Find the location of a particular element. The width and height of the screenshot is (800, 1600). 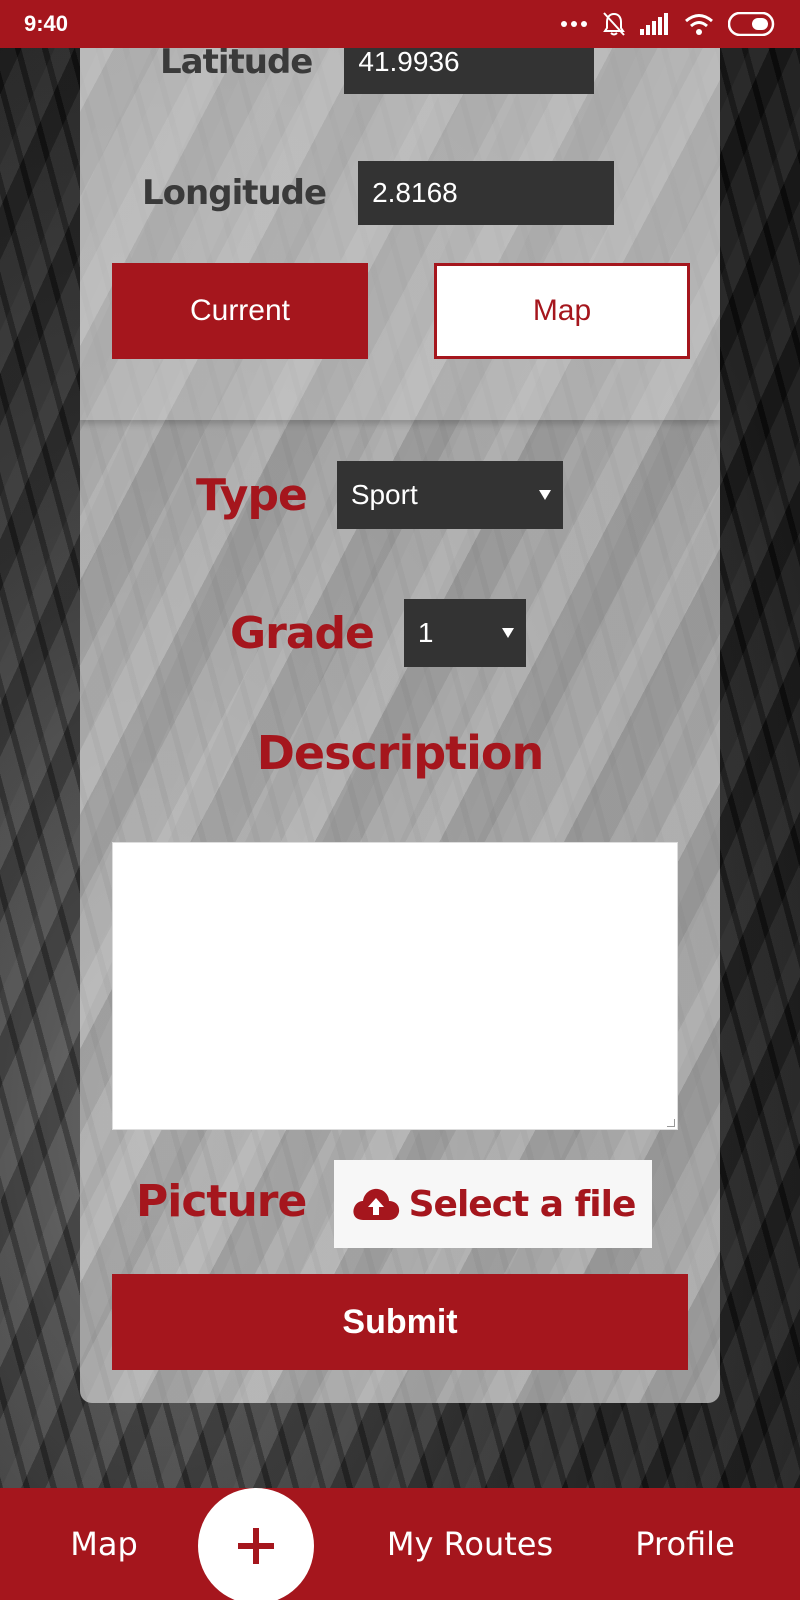

add-route-fab is located at coordinates (256, 1544).